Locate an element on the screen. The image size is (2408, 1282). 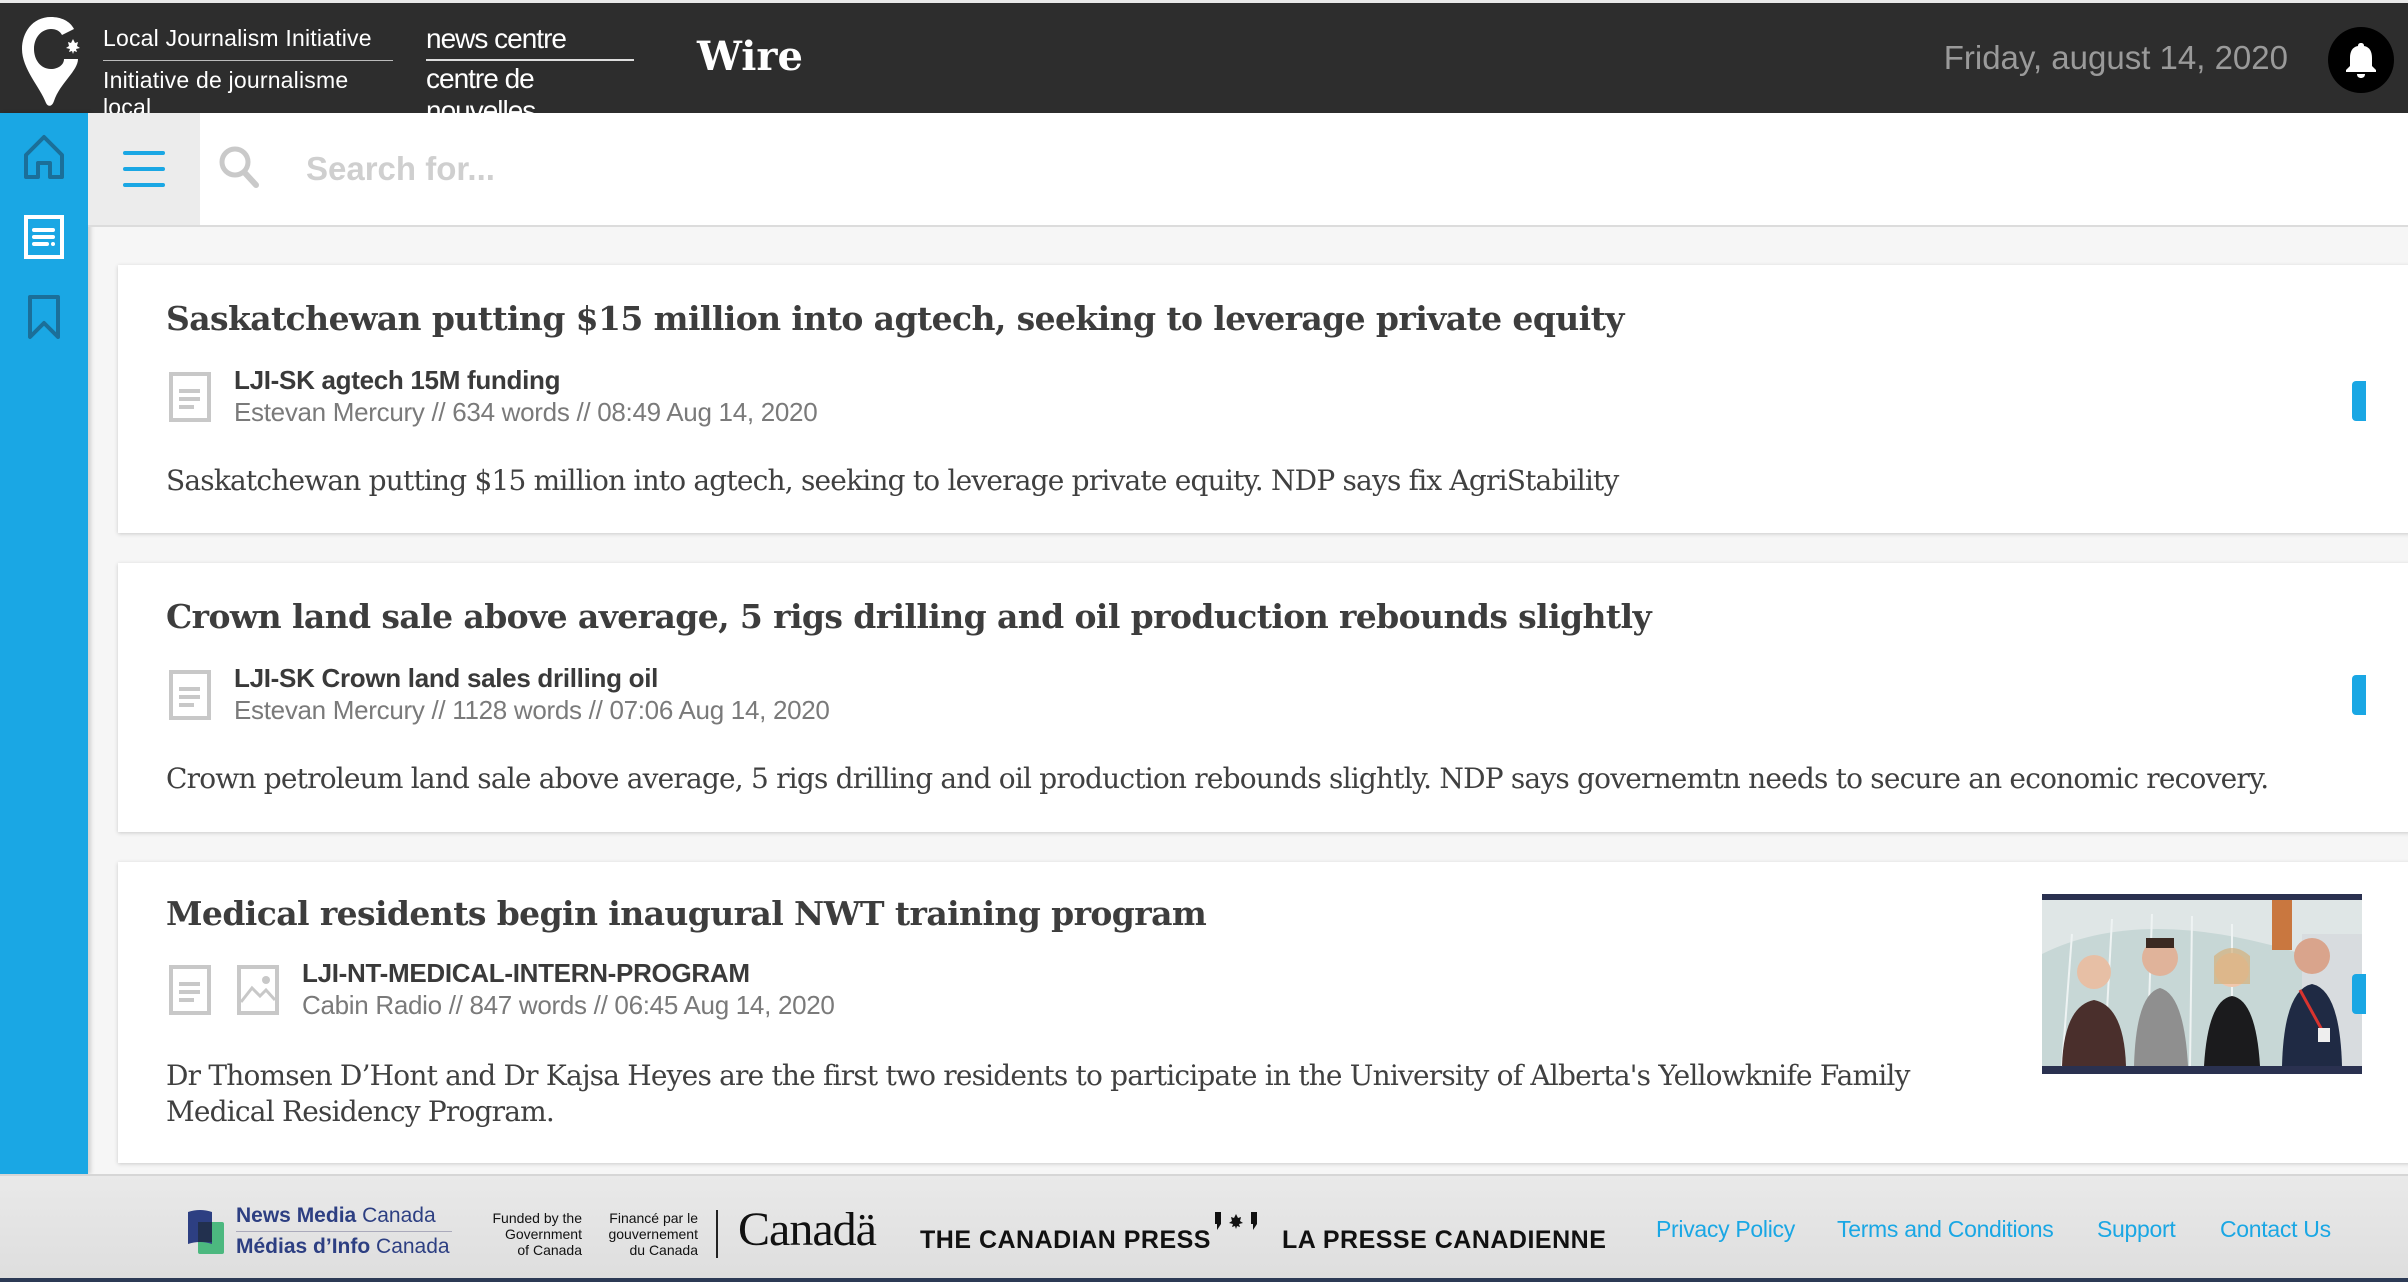
funded-line: du Canada is located at coordinates (663, 1250).